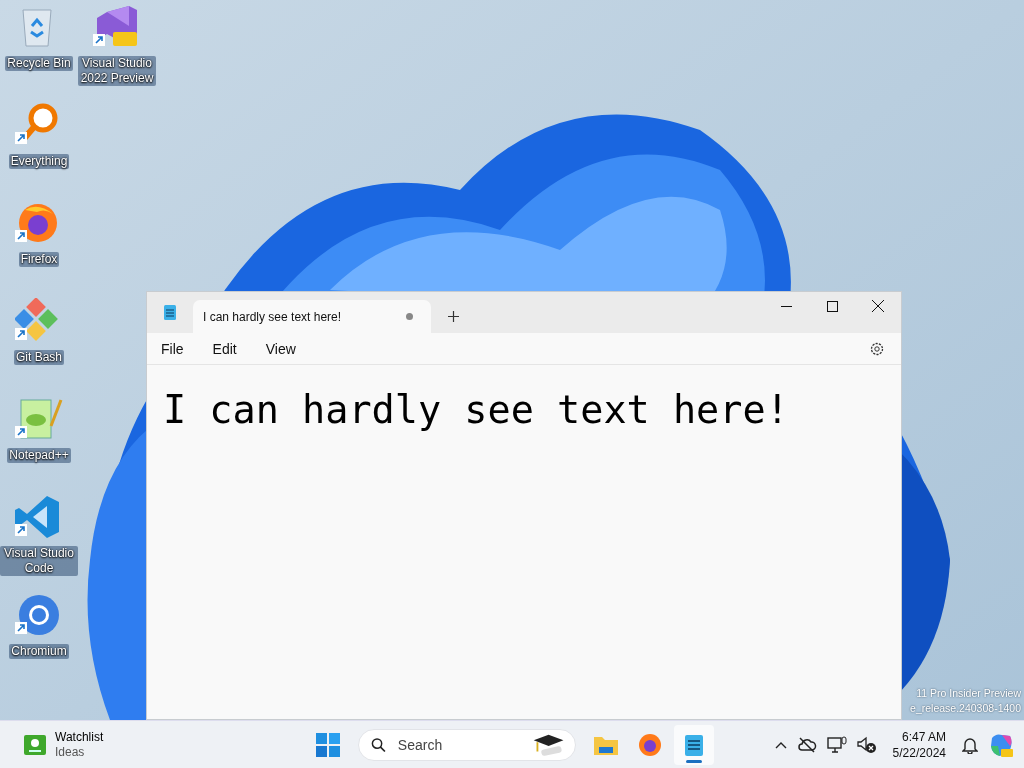  Describe the element at coordinates (328, 744) in the screenshot. I see `windows-logo-icon` at that location.